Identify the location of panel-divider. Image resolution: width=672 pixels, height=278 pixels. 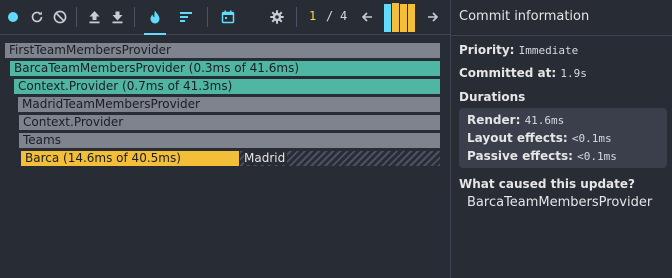
(450, 139).